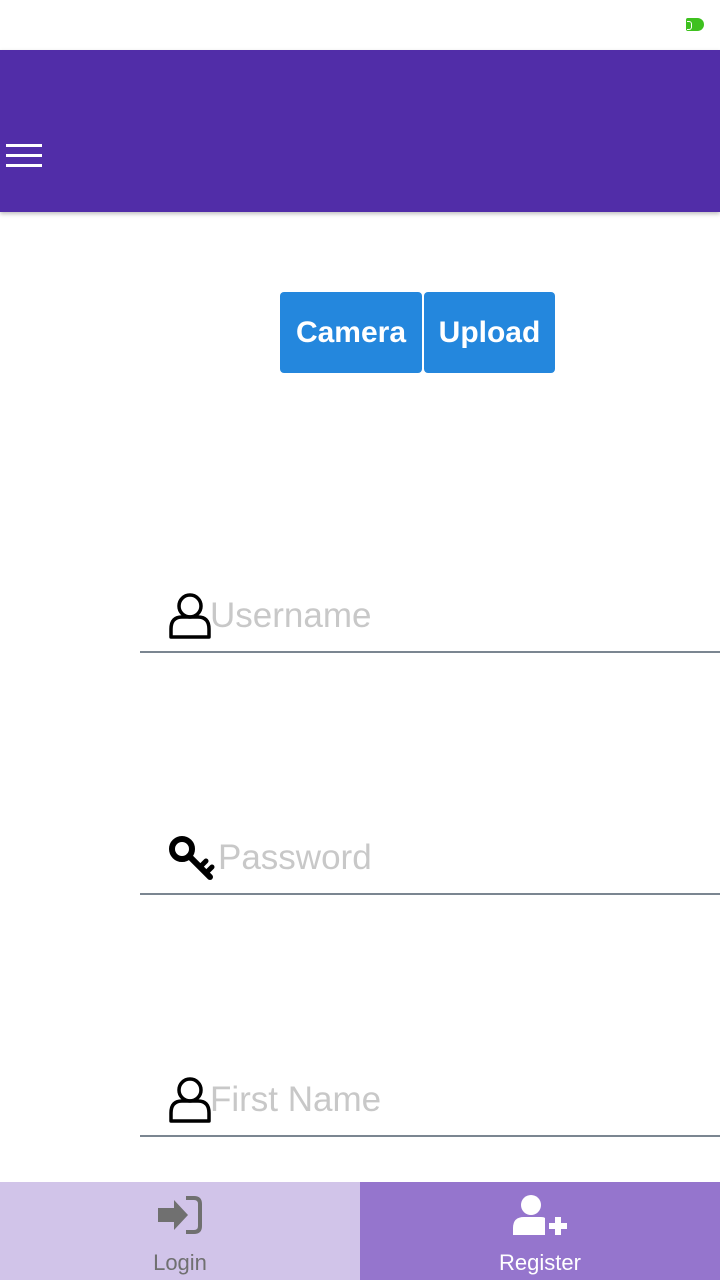 Image resolution: width=720 pixels, height=1280 pixels. Describe the element at coordinates (351, 332) in the screenshot. I see `camera-button: Camera` at that location.